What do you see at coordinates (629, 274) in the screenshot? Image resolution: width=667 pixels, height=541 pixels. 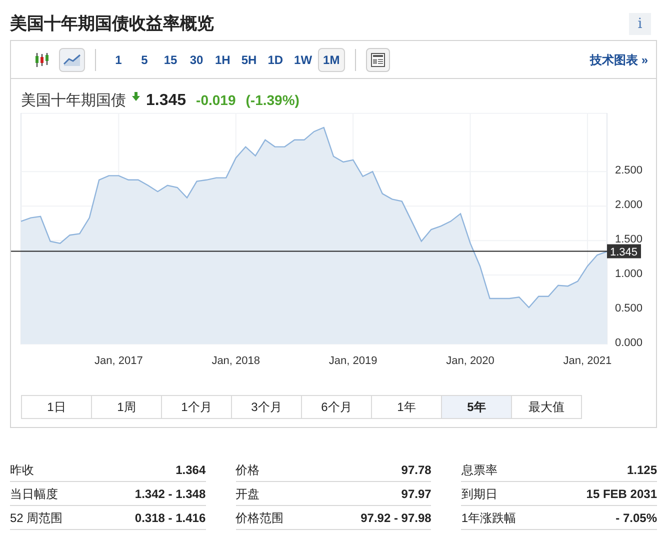 I see `y-axis-label: 1.000` at bounding box center [629, 274].